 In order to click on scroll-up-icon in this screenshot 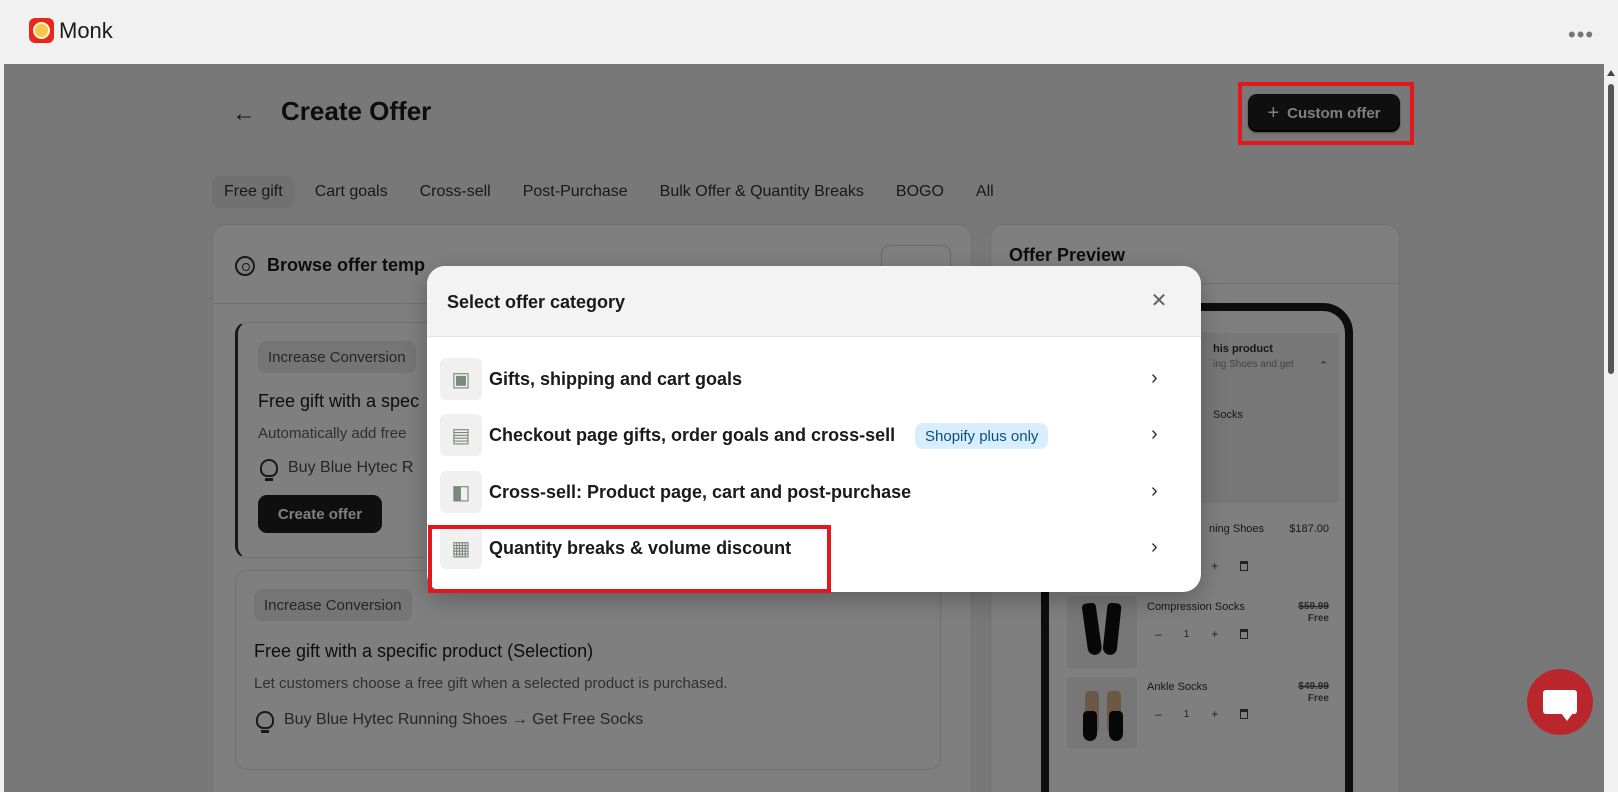, I will do `click(1611, 73)`.